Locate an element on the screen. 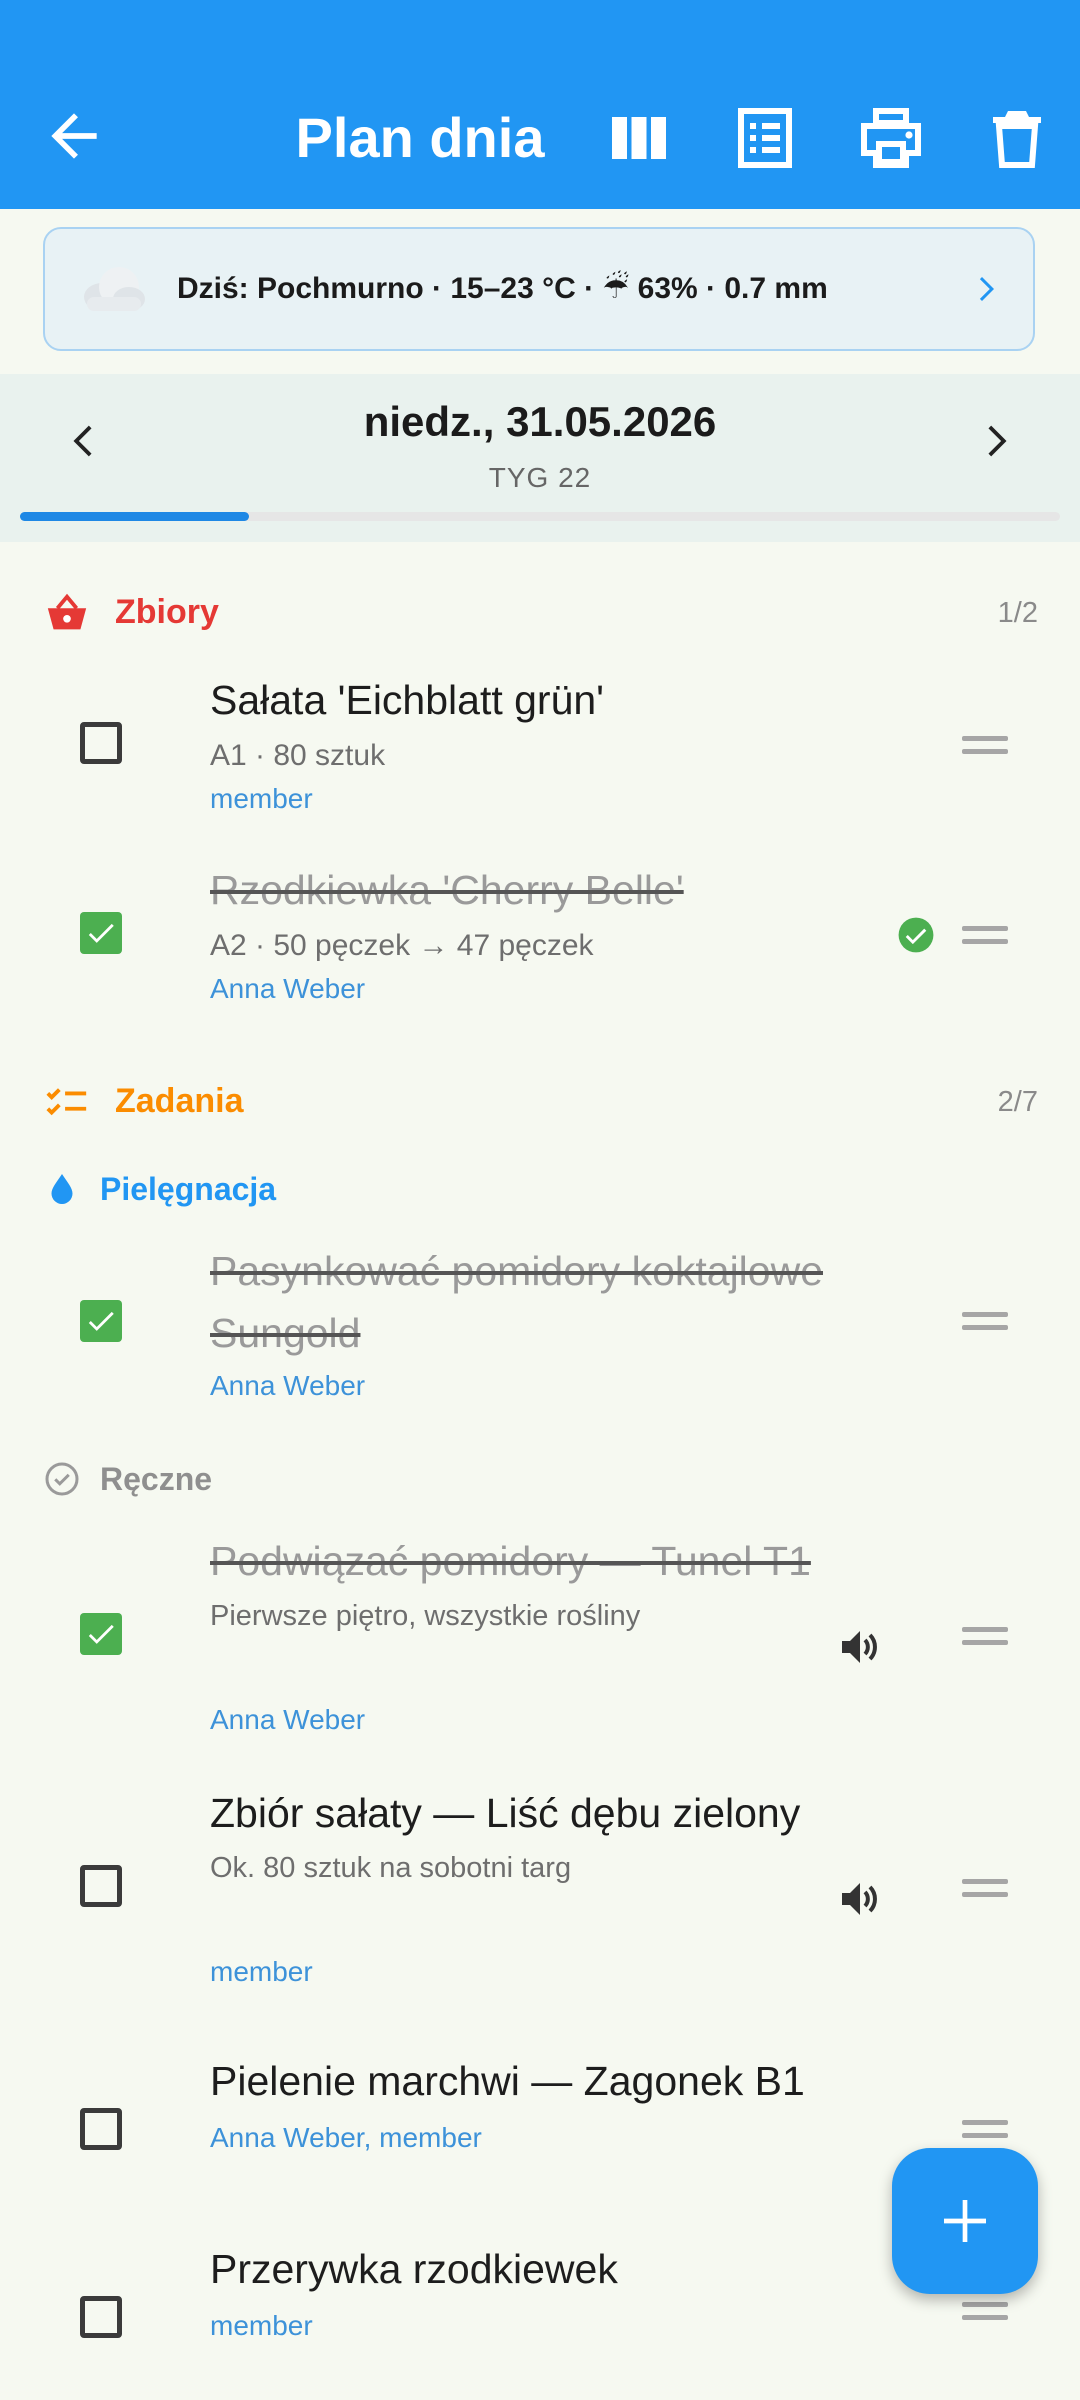  water-drop-icon is located at coordinates (62, 1189).